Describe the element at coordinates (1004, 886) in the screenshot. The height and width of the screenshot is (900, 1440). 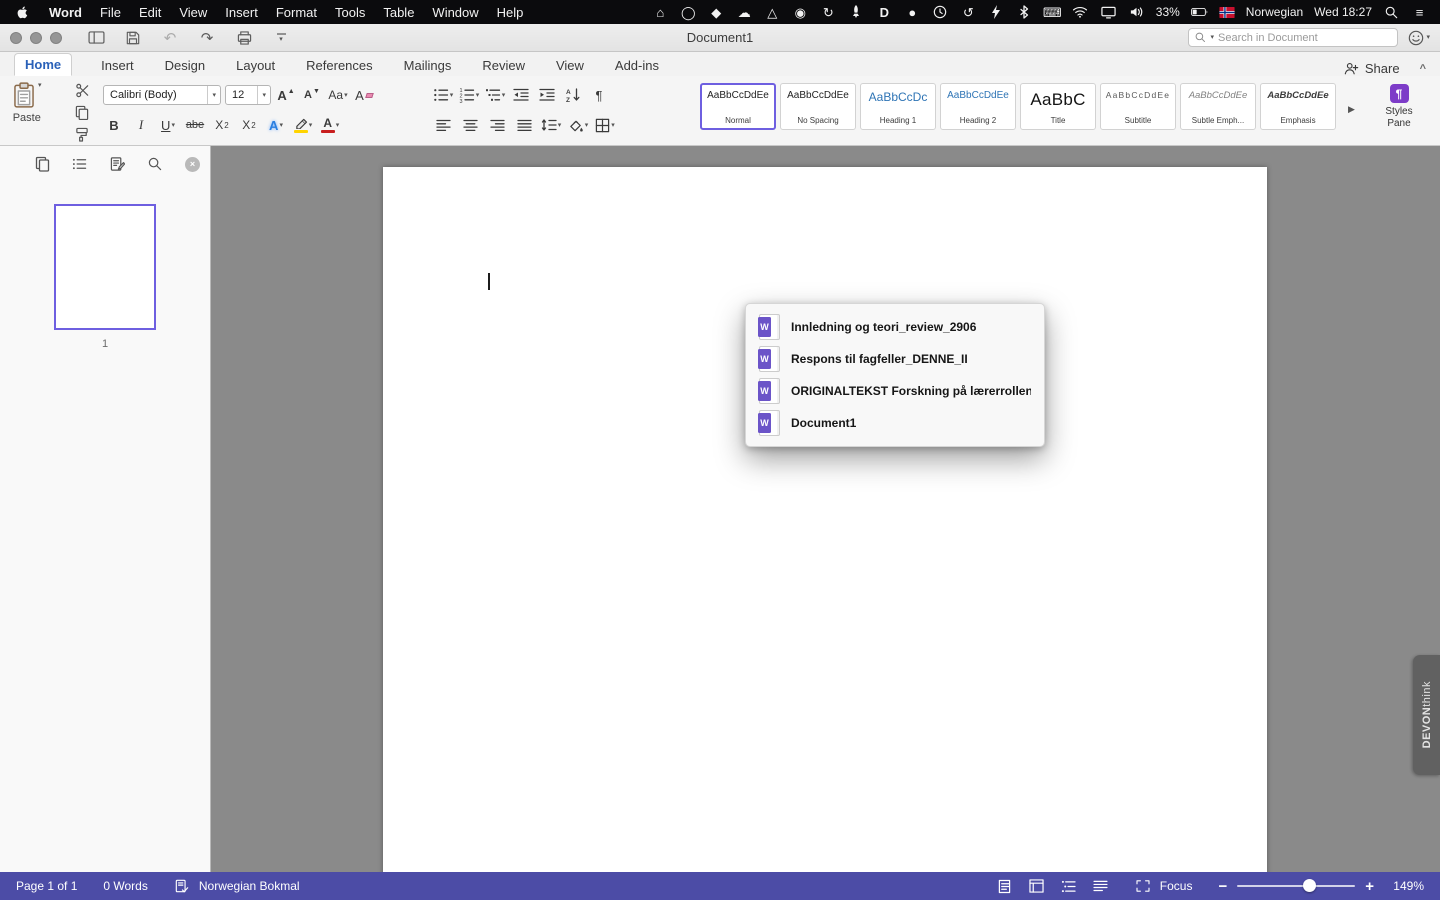
I see `print-layout-button` at that location.